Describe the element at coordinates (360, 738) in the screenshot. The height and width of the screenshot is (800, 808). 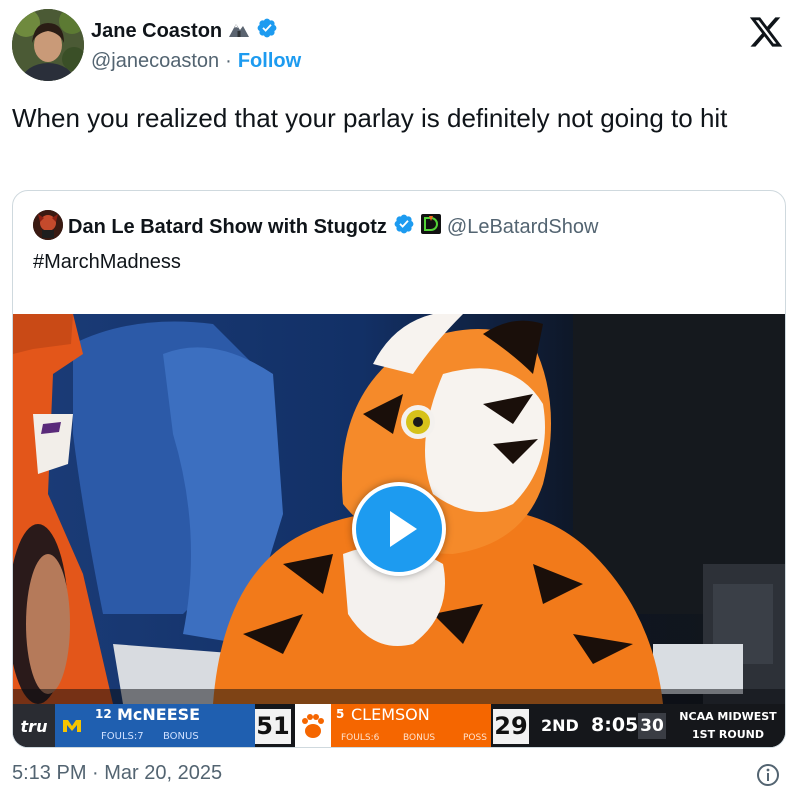
I see `team2-fouls: FOULS:6` at that location.